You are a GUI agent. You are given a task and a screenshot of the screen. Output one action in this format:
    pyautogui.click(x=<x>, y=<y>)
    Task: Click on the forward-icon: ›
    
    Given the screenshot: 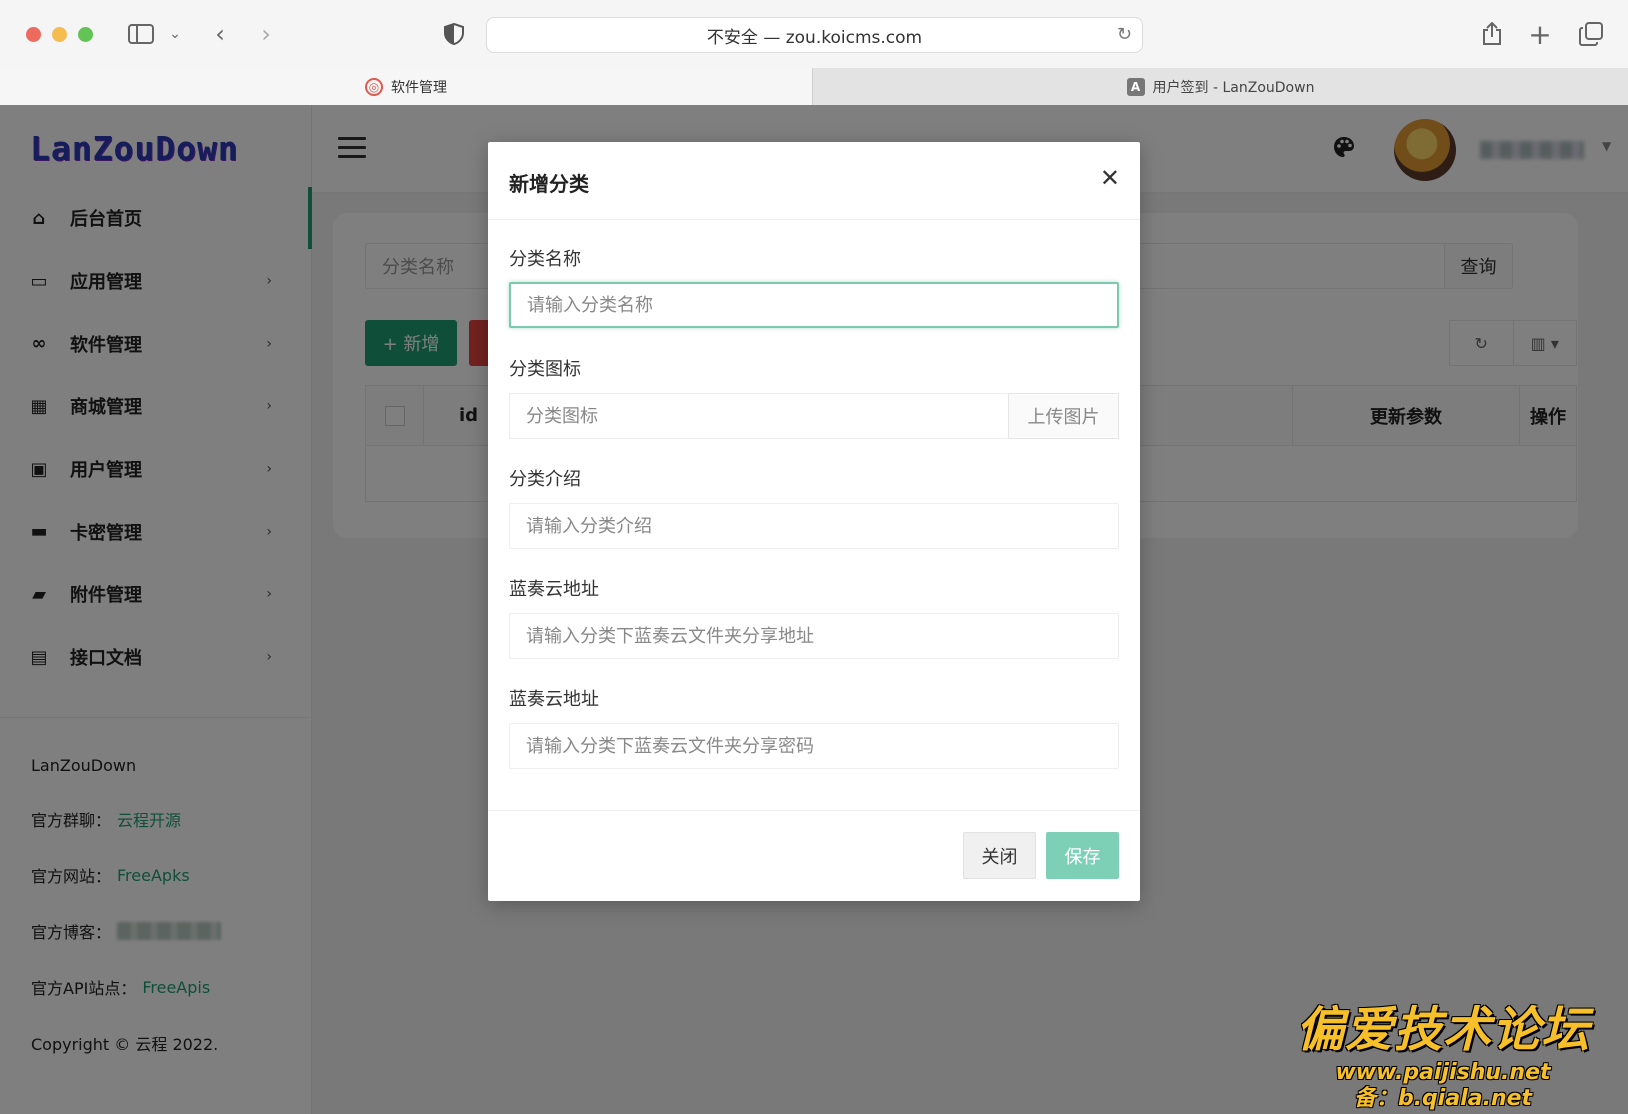 What is the action you would take?
    pyautogui.click(x=266, y=34)
    